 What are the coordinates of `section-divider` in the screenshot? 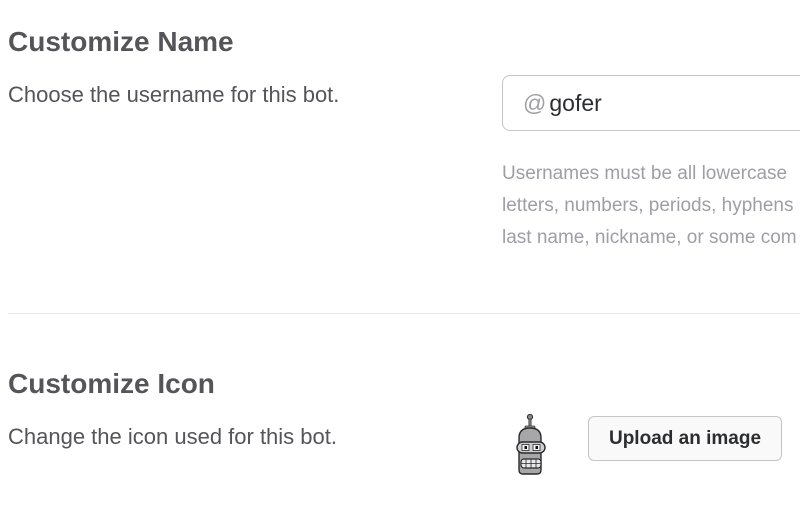 It's located at (404, 313).